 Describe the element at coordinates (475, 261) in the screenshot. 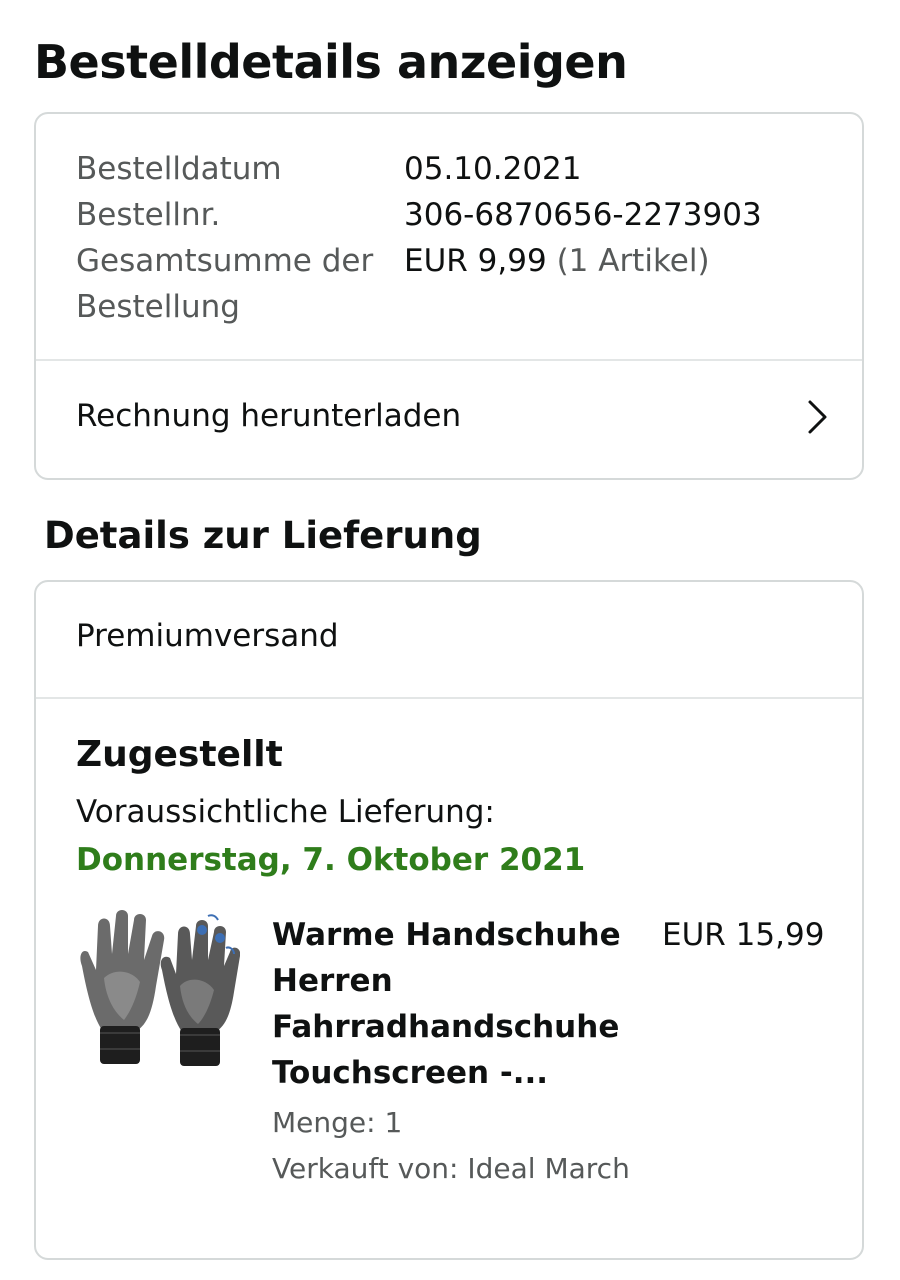

I see `order-total-amount: EUR 9,99` at that location.